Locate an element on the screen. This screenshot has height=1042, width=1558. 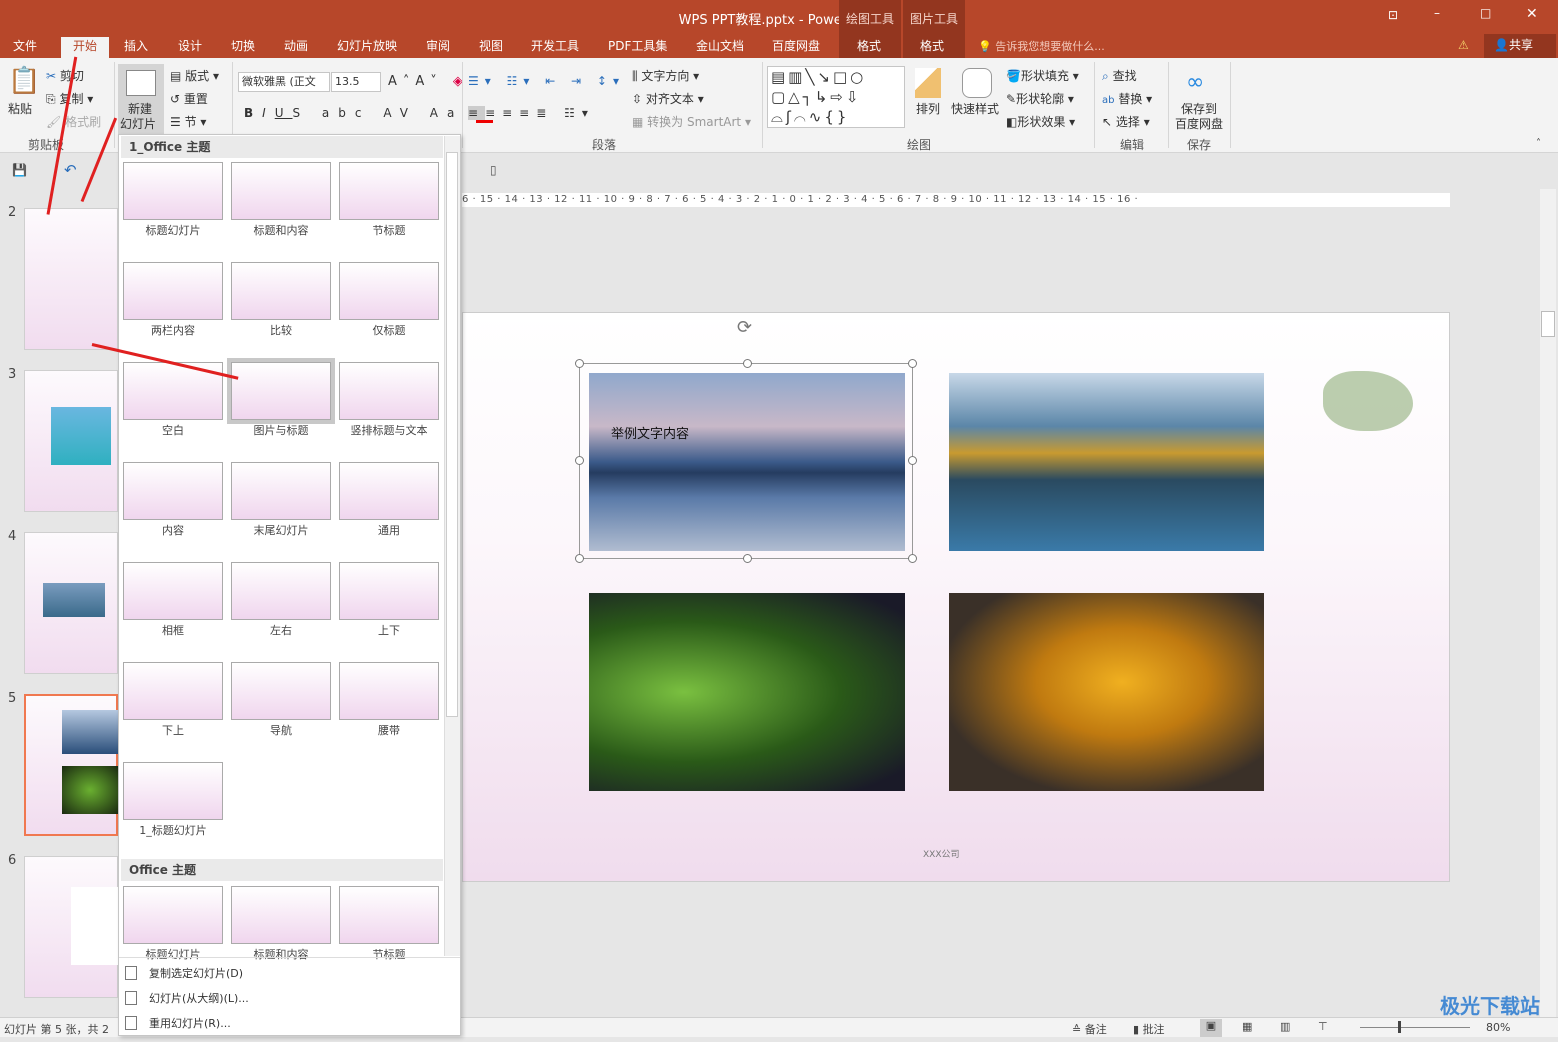
arrange-button: 排列 is located at coordinates (928, 108).